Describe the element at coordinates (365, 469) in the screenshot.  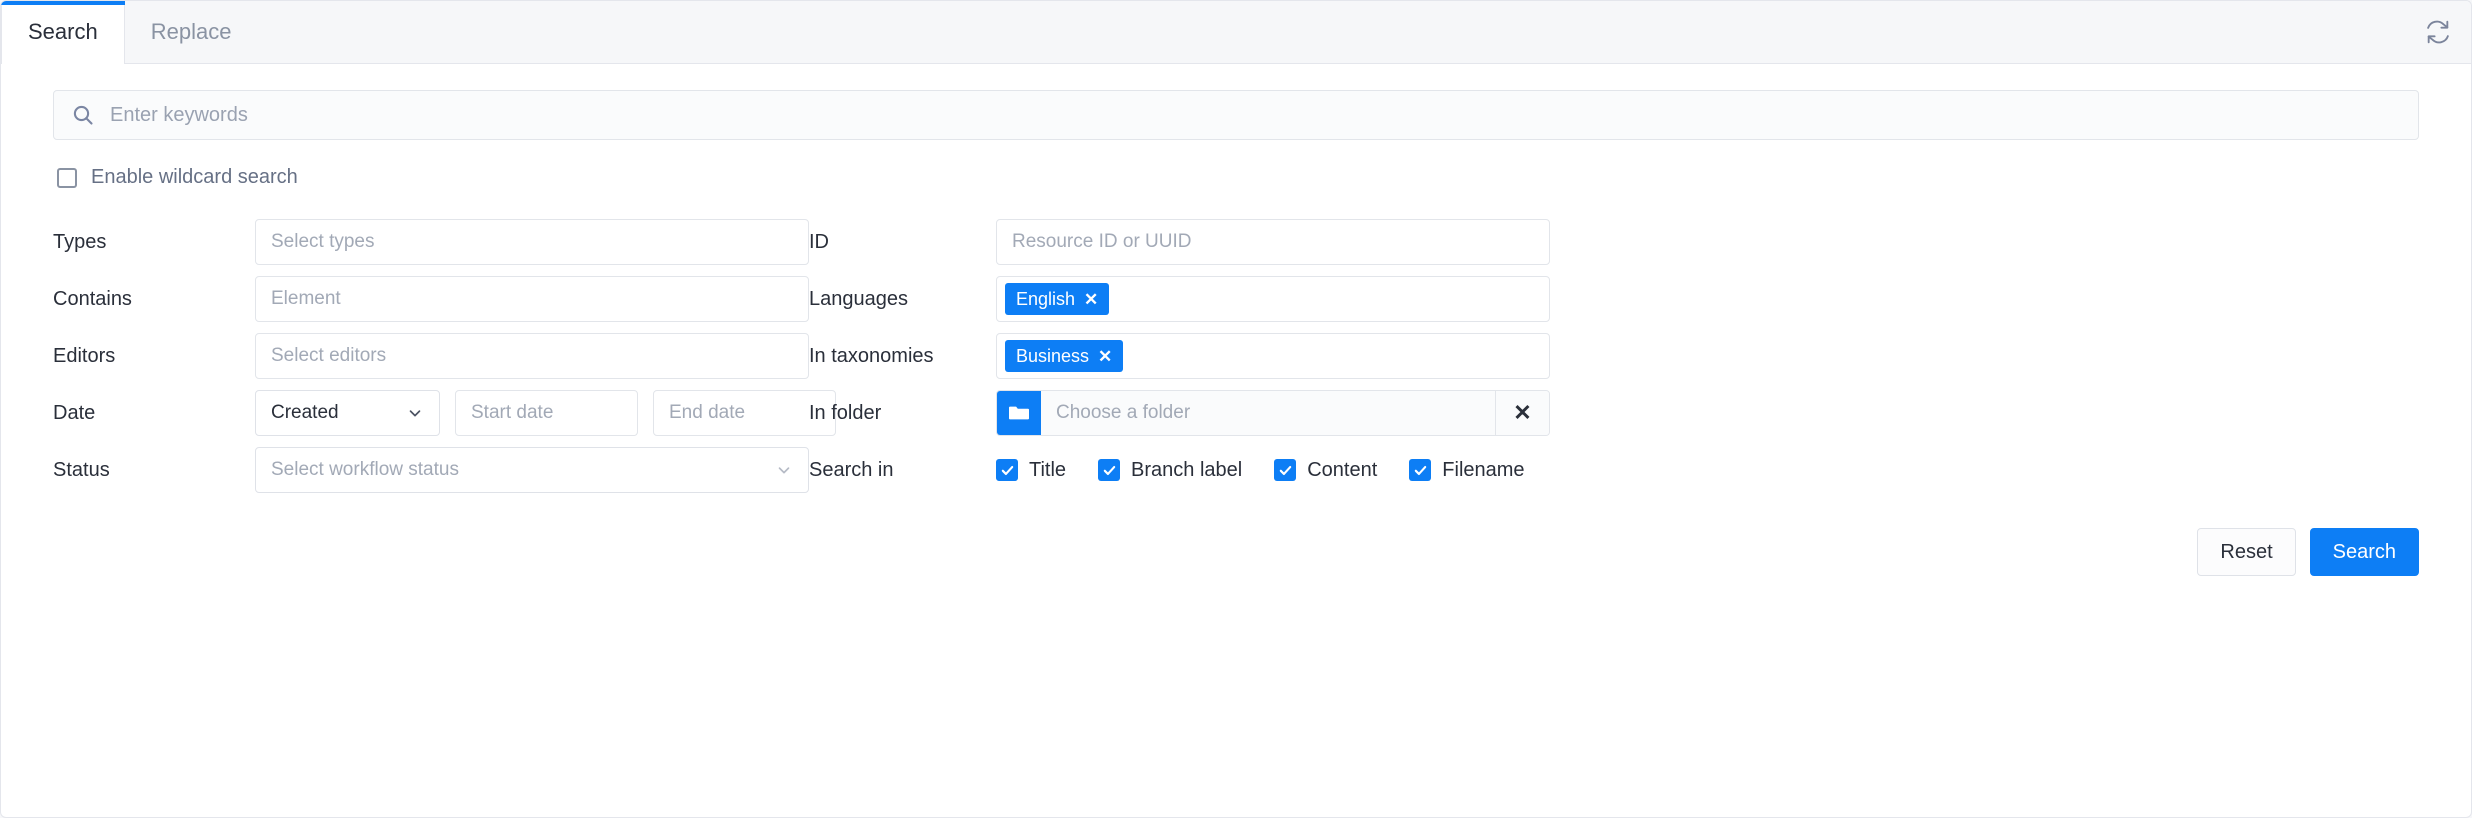
I see `status-select-value: Select workflow status` at that location.